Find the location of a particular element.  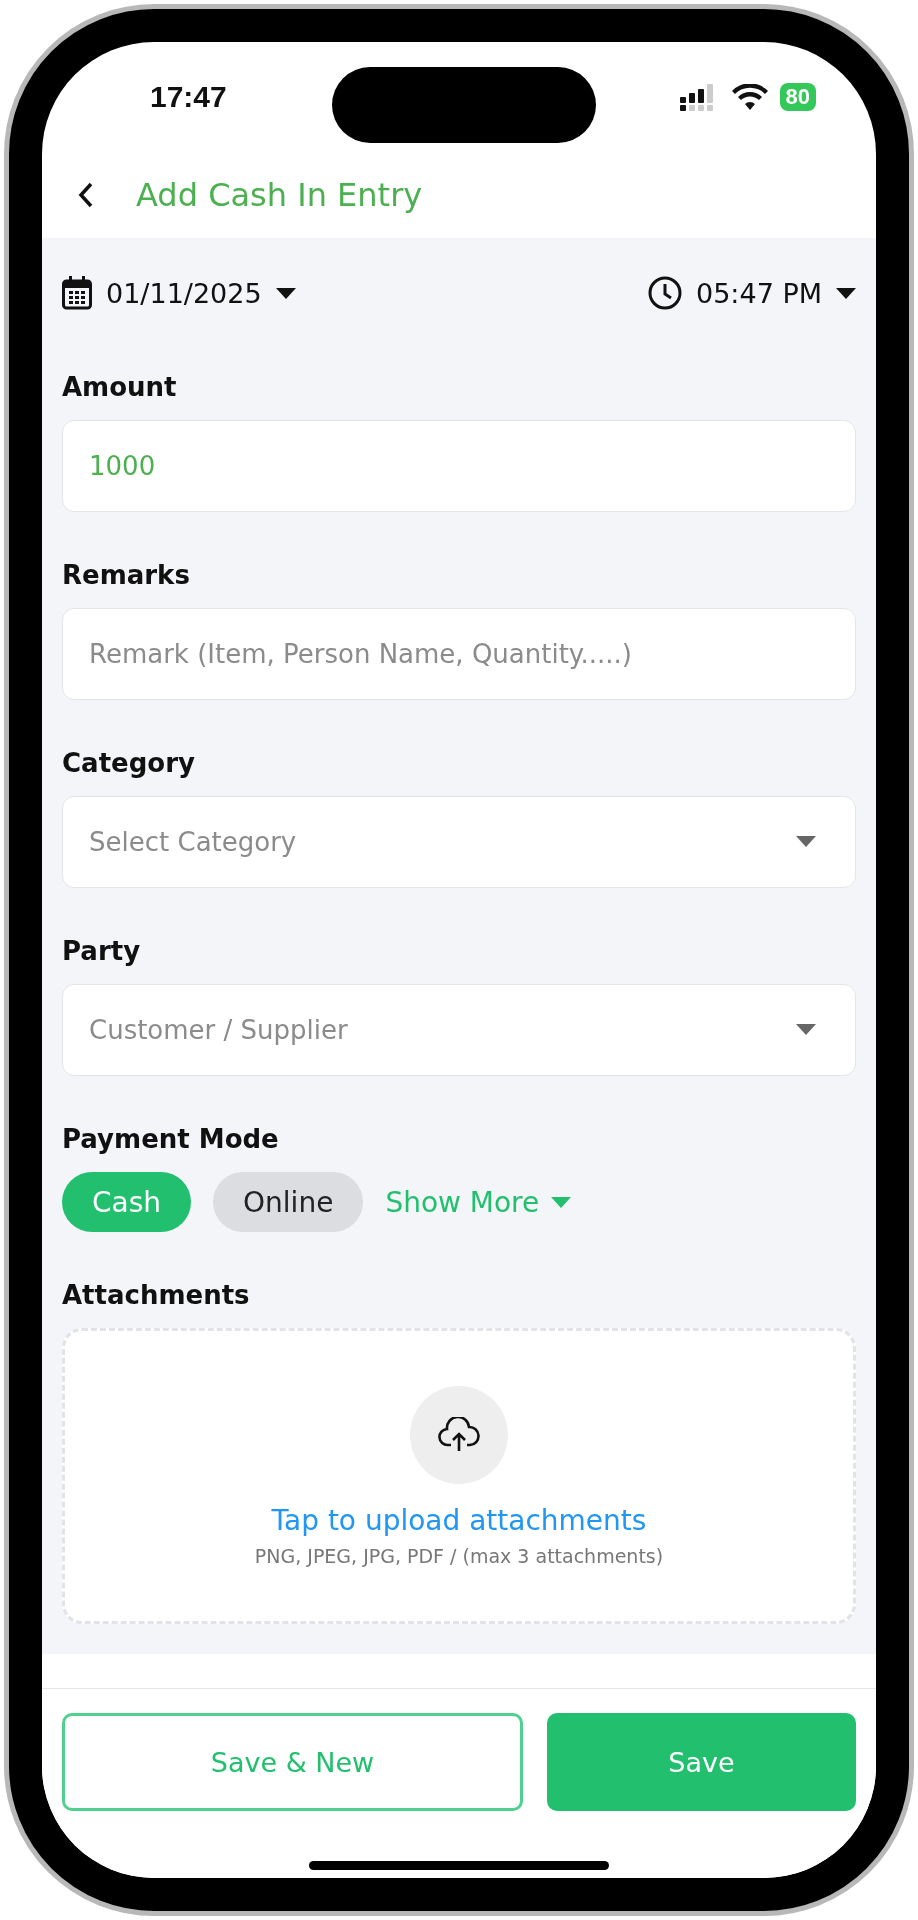

field-label: Attachments is located at coordinates (156, 1295).